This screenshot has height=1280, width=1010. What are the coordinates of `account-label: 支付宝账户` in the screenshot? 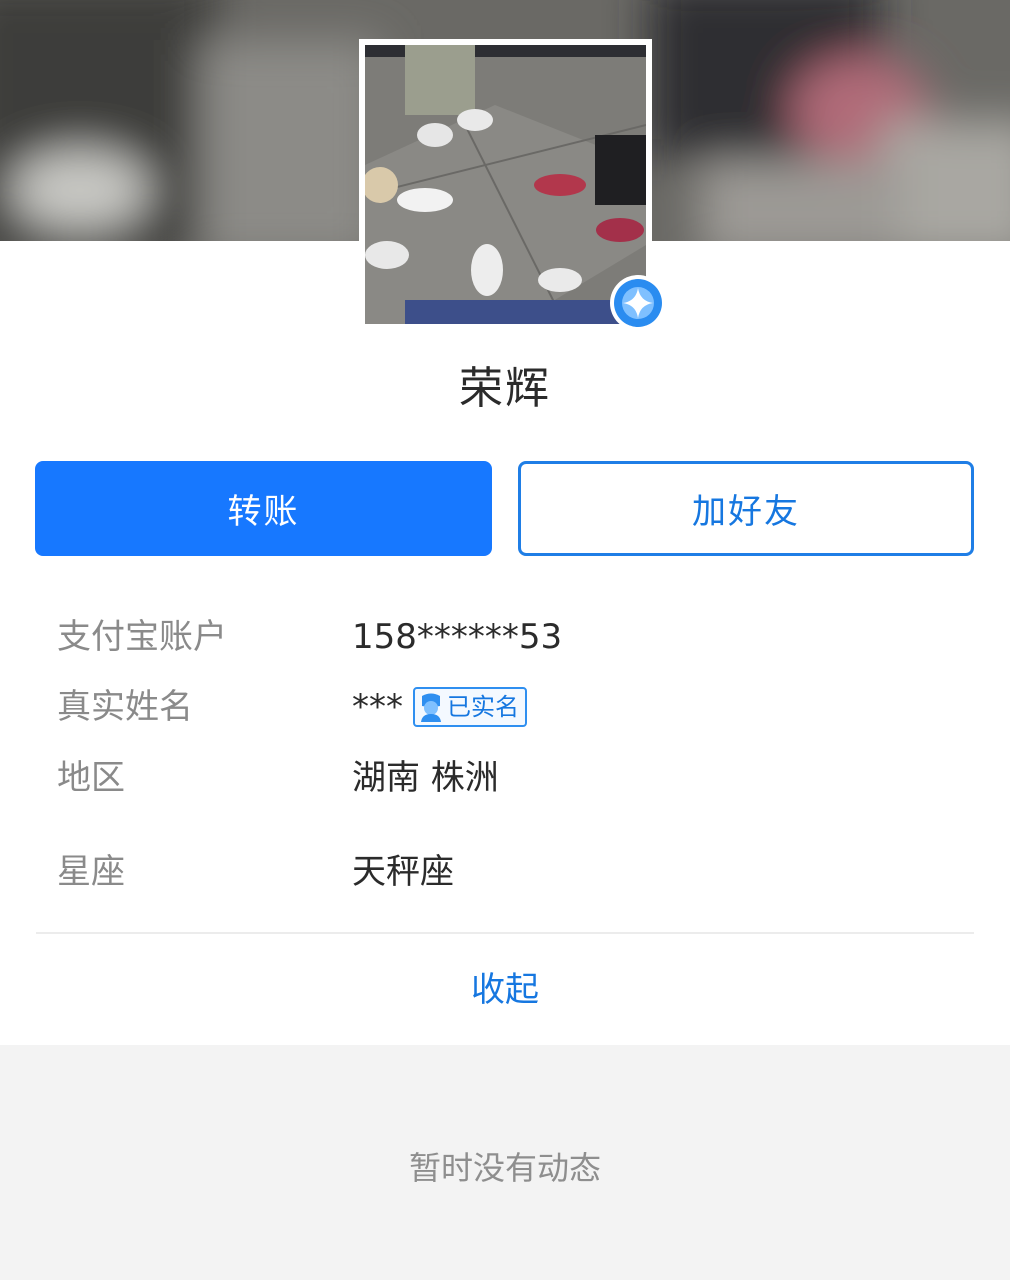 It's located at (142, 637).